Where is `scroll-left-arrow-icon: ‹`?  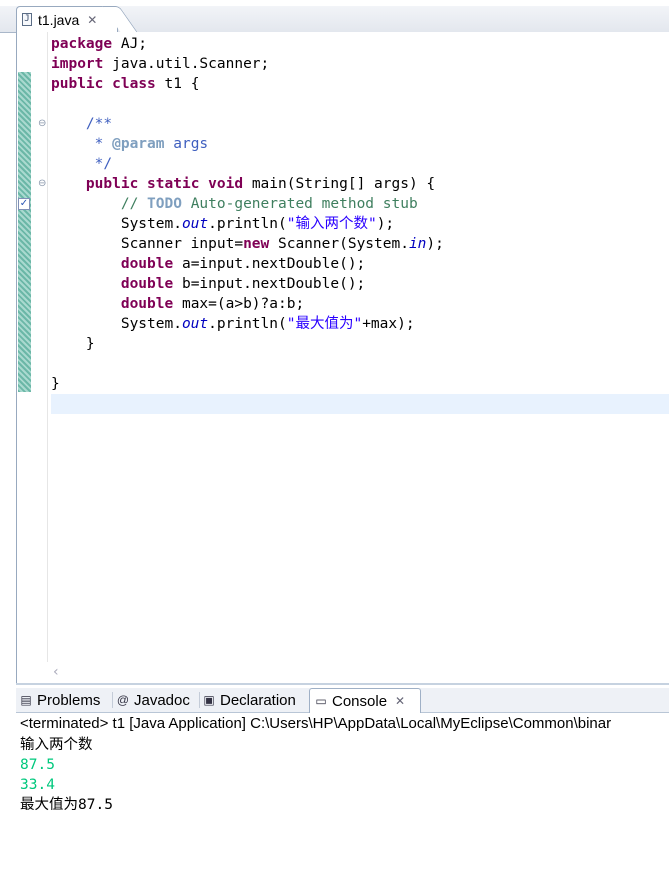
scroll-left-arrow-icon: ‹ is located at coordinates (56, 672).